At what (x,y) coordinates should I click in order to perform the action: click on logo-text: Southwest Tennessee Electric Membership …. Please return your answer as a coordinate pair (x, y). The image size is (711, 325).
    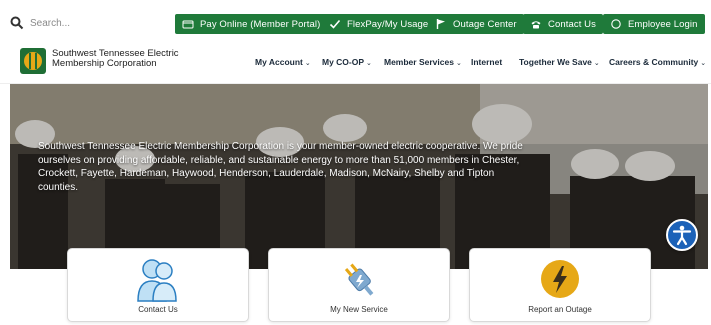
    Looking at the image, I should click on (115, 59).